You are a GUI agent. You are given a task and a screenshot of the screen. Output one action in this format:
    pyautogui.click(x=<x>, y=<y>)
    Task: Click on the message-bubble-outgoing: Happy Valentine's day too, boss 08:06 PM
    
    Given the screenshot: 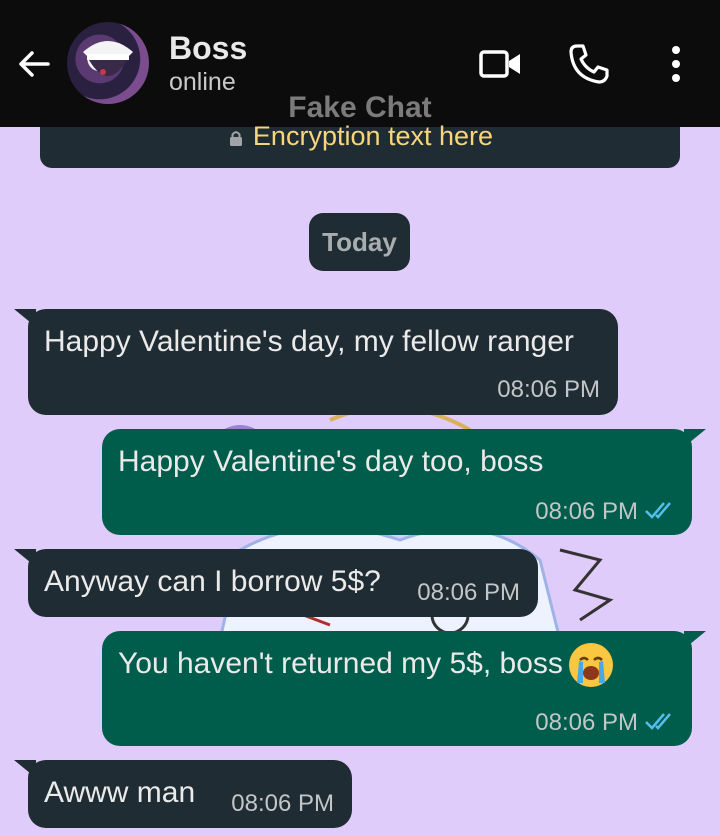 What is the action you would take?
    pyautogui.click(x=404, y=482)
    